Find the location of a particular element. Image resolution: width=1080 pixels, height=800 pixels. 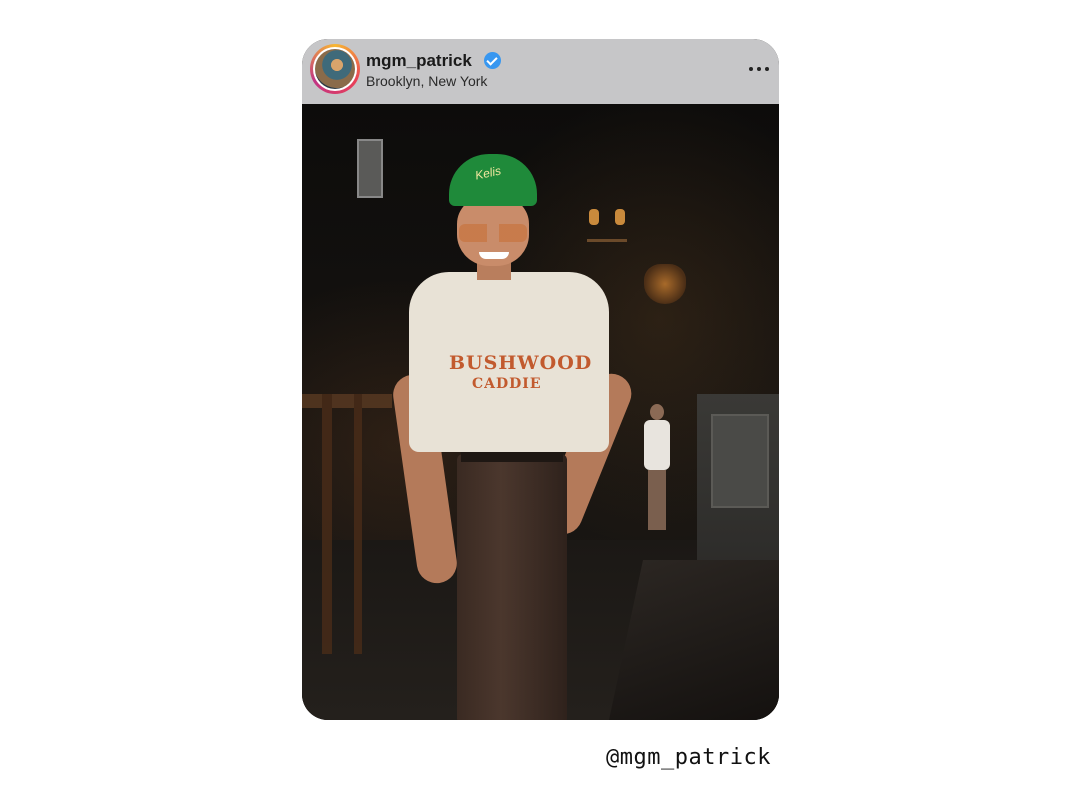

avatar is located at coordinates (335, 69).